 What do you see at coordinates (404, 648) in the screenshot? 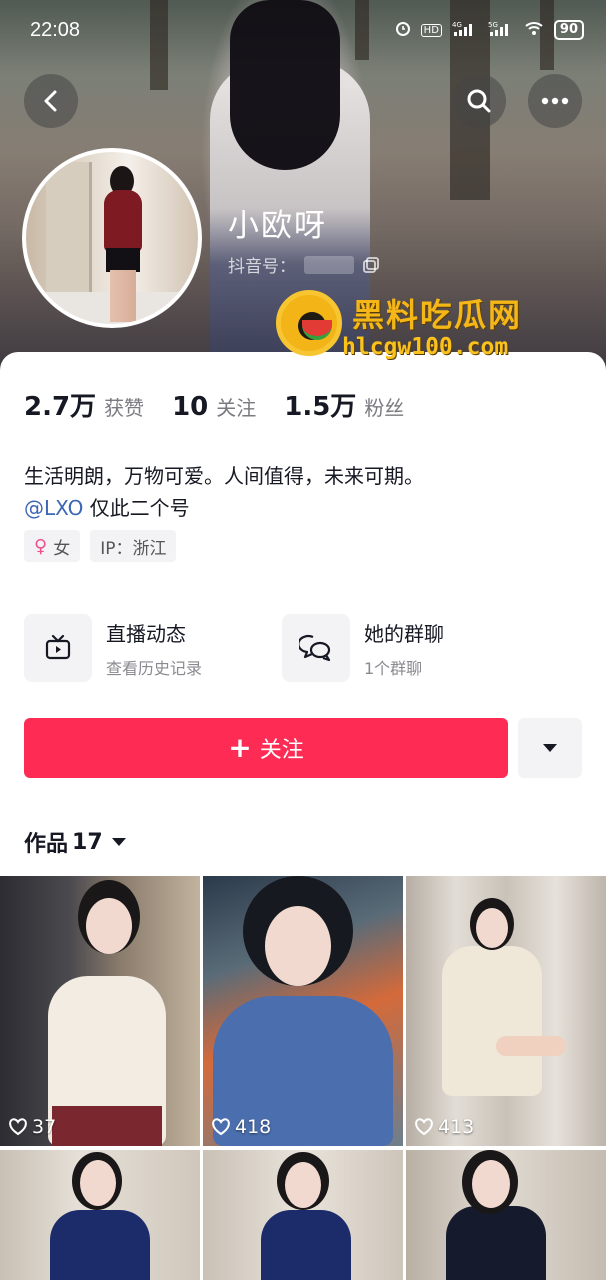
I see `entry-text: 她的群聊 1个群聊` at bounding box center [404, 648].